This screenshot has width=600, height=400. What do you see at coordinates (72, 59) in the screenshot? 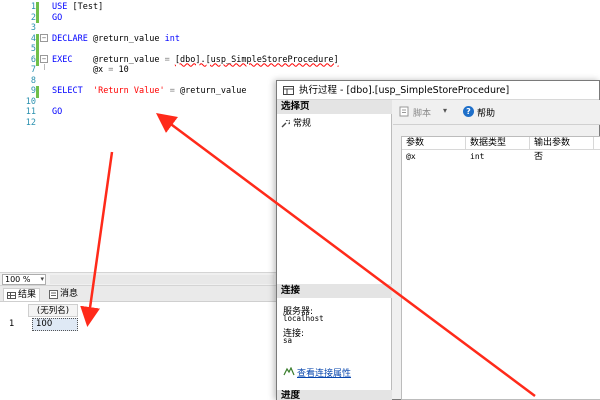
I see `sql-keyword: EXEC` at bounding box center [72, 59].